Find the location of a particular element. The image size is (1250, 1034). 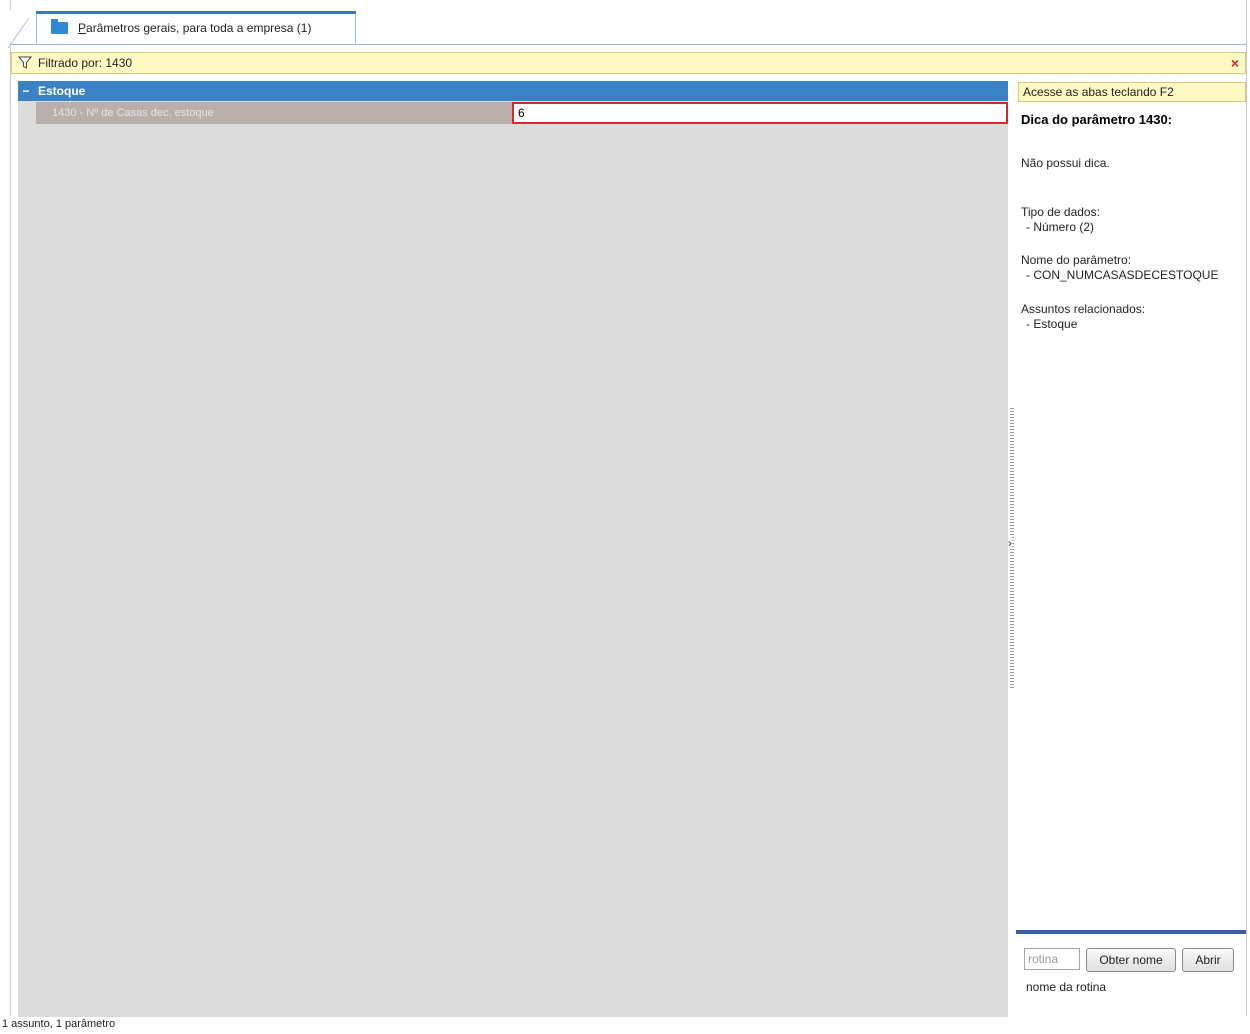

data-type-label: Tipo de dados: is located at coordinates (1060, 212).